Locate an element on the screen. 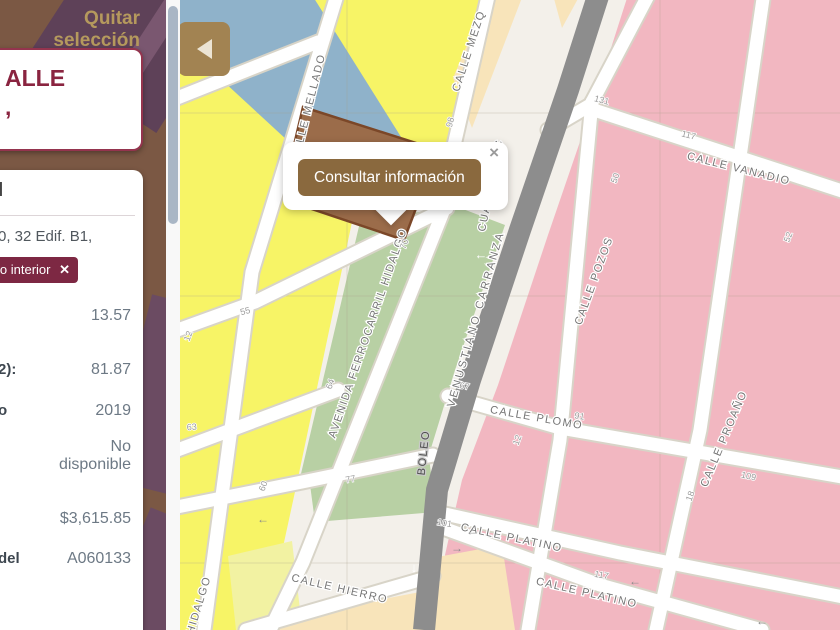 This screenshot has width=840, height=630. map-popup: × Consultar información is located at coordinates (395, 176).